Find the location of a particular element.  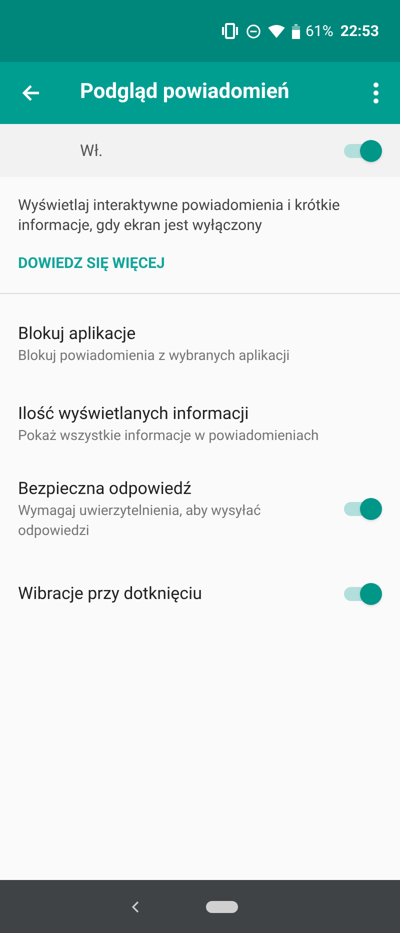

setting-summary: Pokaż wszystkie informacje w powiadomieniach is located at coordinates (169, 436).